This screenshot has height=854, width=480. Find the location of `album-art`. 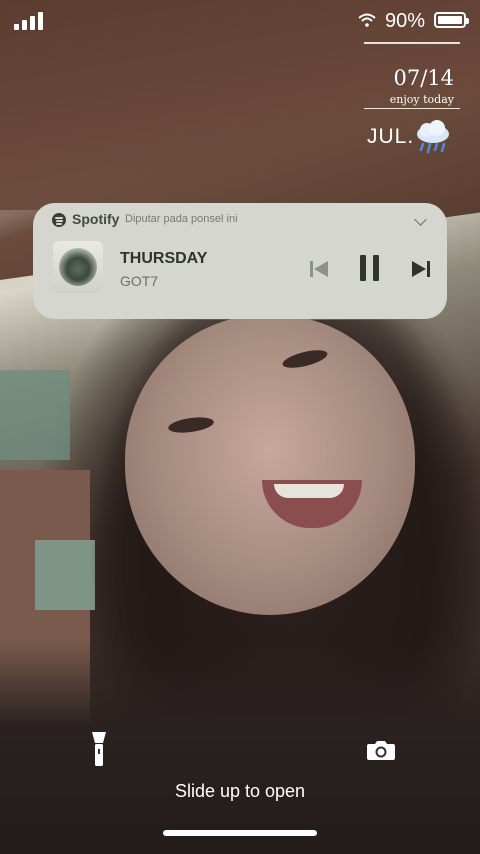

album-art is located at coordinates (78, 267).